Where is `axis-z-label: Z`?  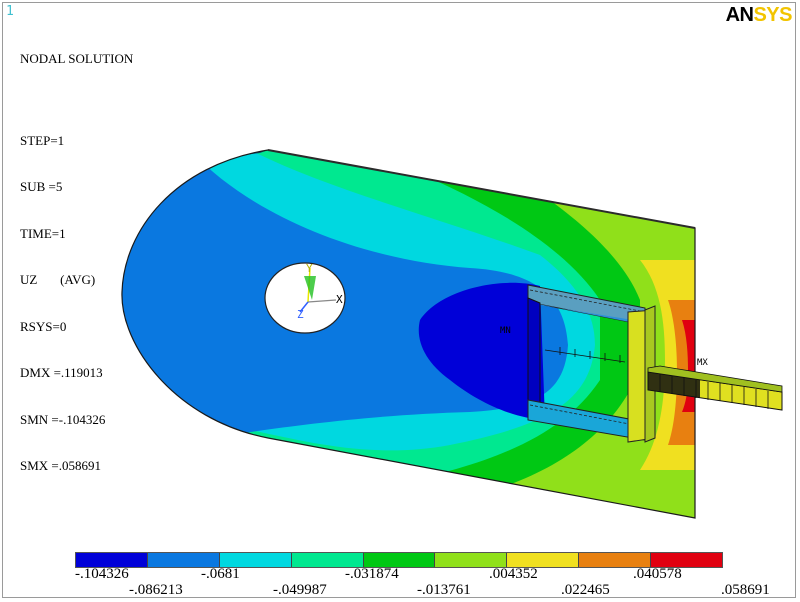 axis-z-label: Z is located at coordinates (300, 314).